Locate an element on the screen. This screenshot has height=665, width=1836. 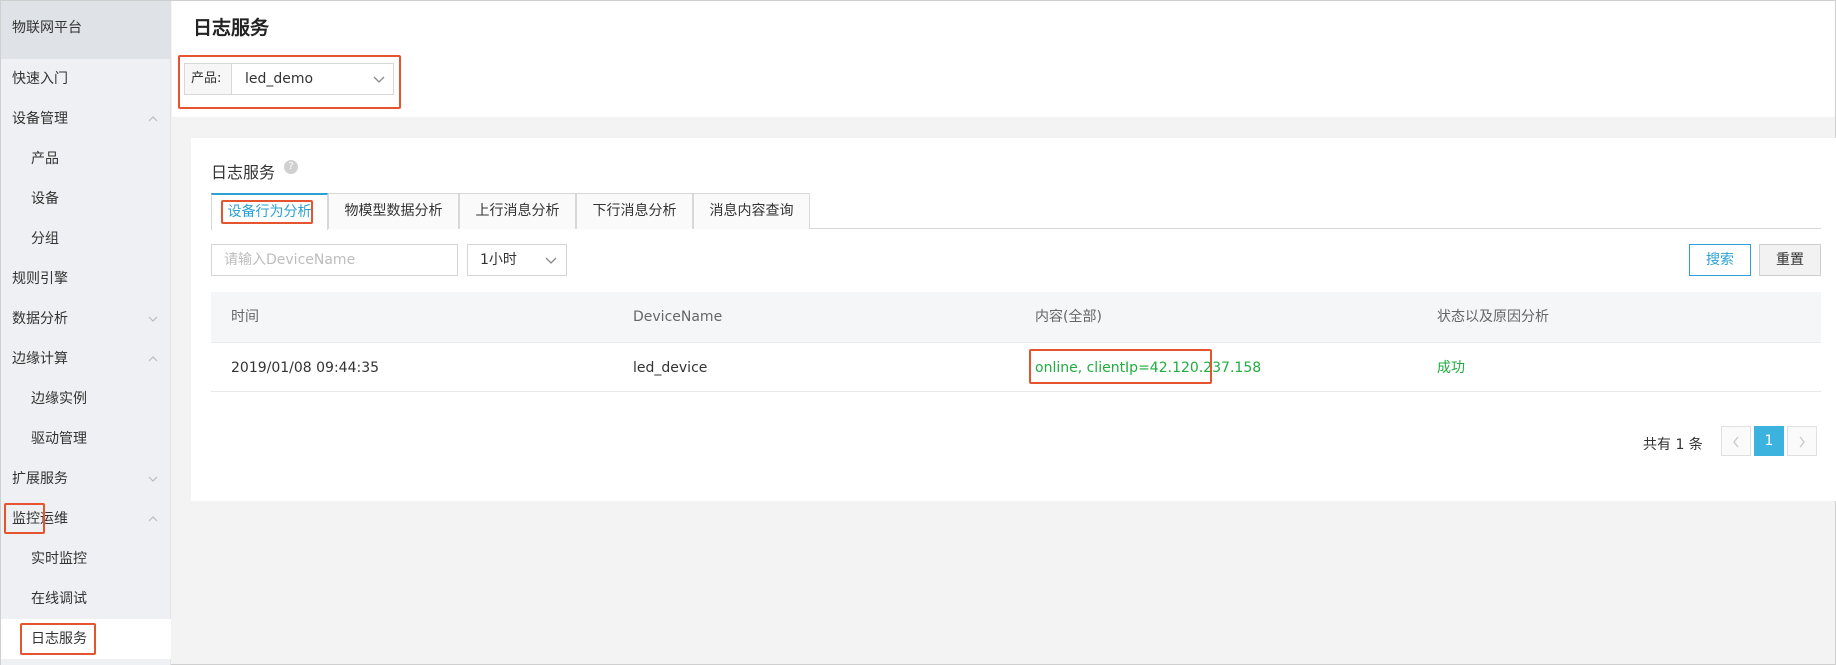
sidebar-item-device: 设备 is located at coordinates (86, 199).